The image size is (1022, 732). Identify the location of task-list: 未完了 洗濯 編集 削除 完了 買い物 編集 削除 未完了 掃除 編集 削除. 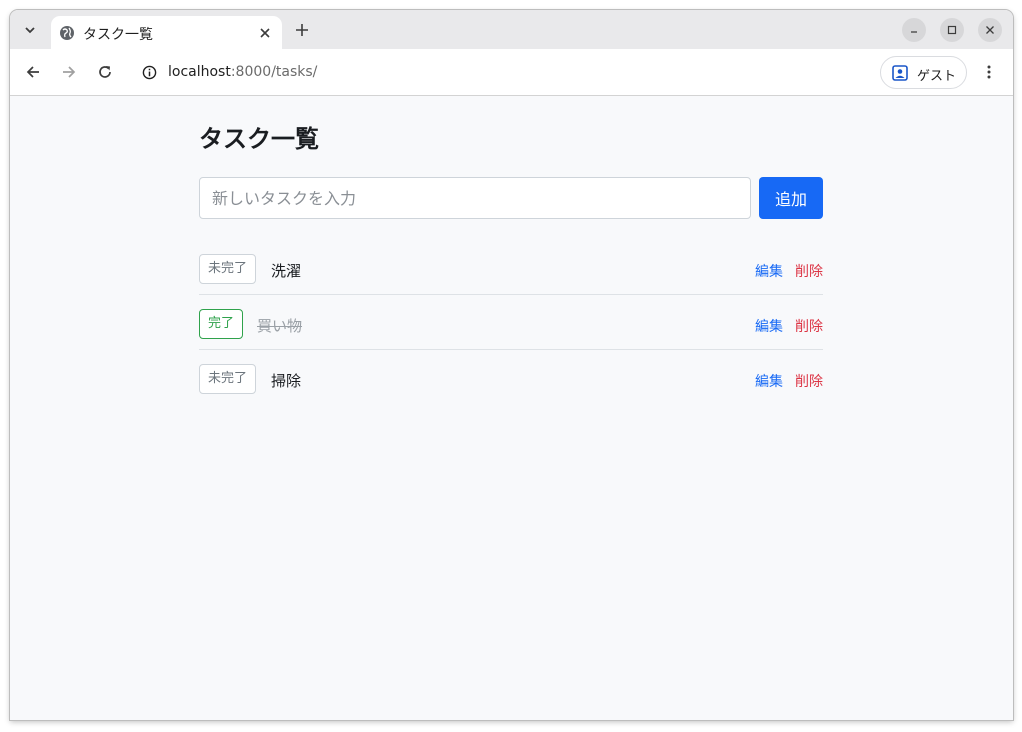
(511, 322).